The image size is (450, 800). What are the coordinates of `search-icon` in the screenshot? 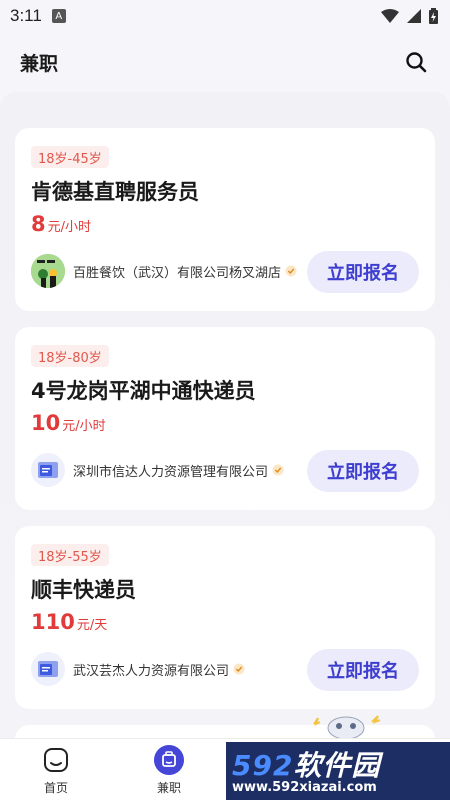 It's located at (416, 62).